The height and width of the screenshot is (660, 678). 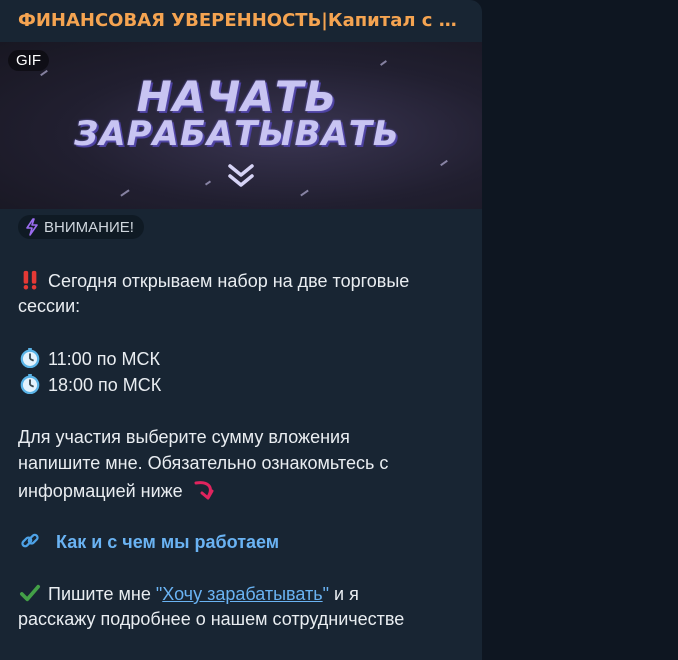 I want to click on curved-arrow-icon, so click(x=204, y=490).